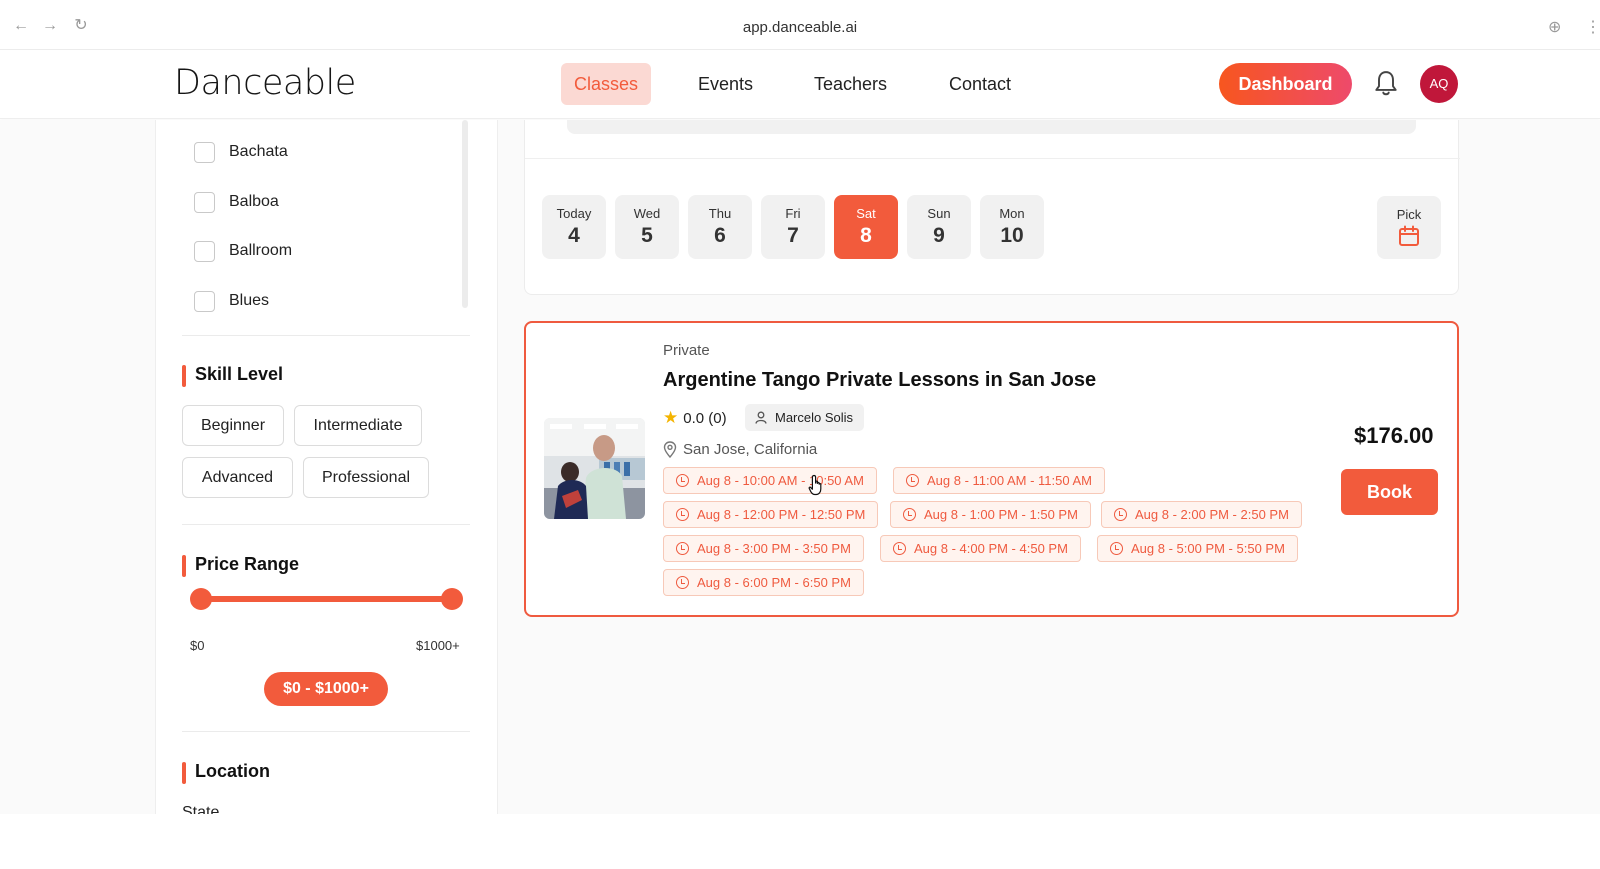 Image resolution: width=1600 pixels, height=869 pixels. I want to click on hand-cursor-icon, so click(815, 485).